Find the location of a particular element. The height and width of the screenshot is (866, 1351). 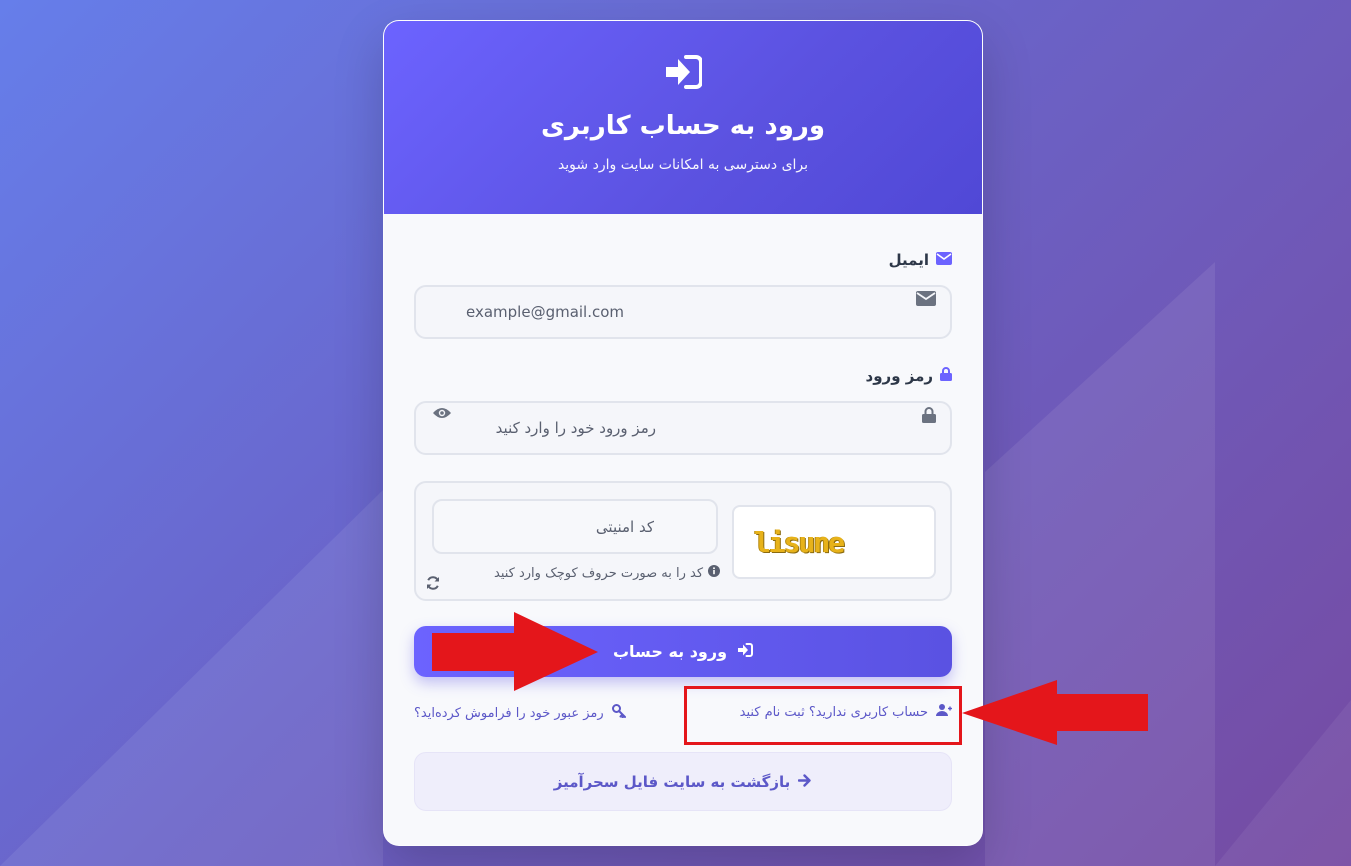

email-field is located at coordinates (683, 312).